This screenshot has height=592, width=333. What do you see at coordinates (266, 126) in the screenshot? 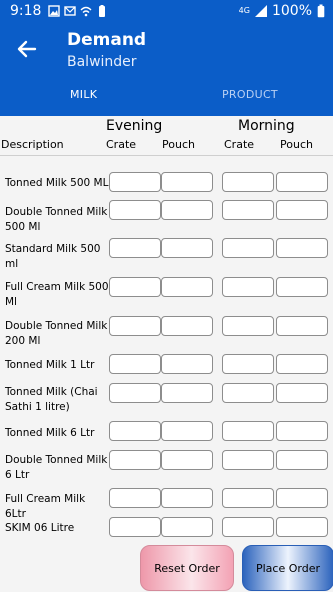
I see `header-morning: Morning` at bounding box center [266, 126].